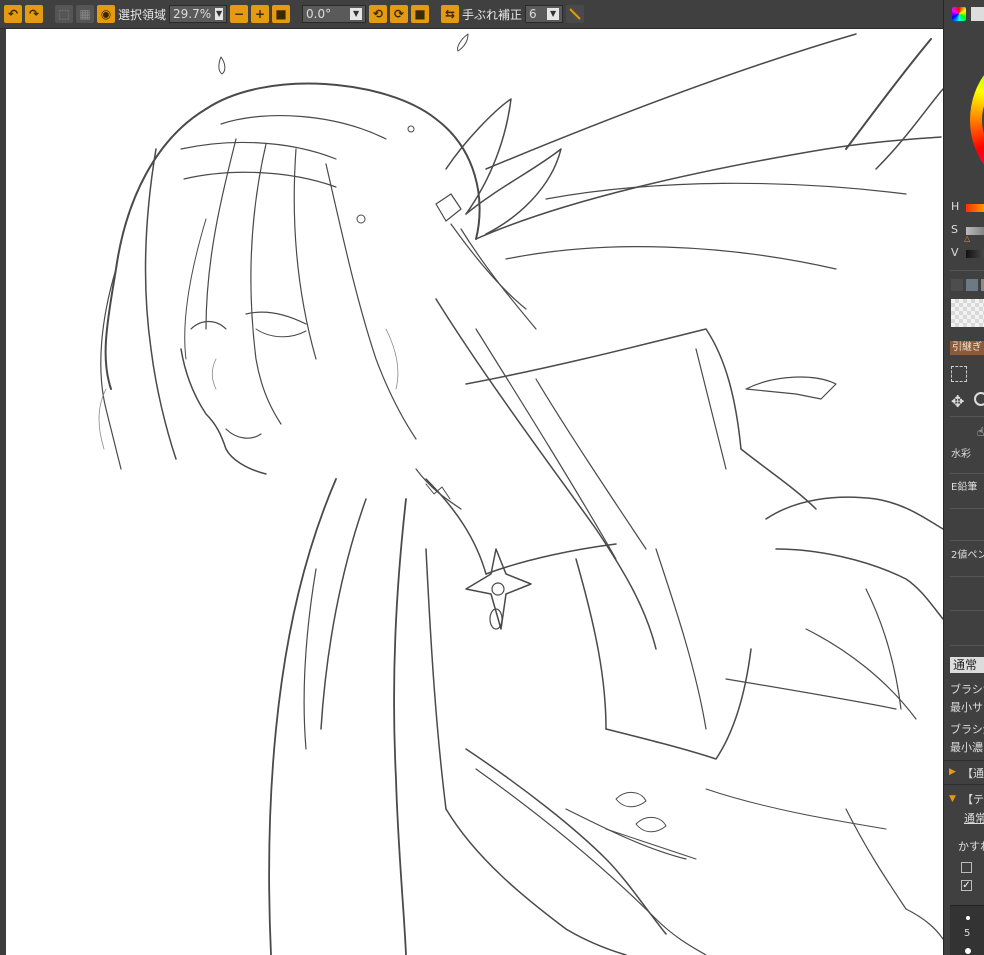  I want to click on select-rect-icon, so click(959, 374).